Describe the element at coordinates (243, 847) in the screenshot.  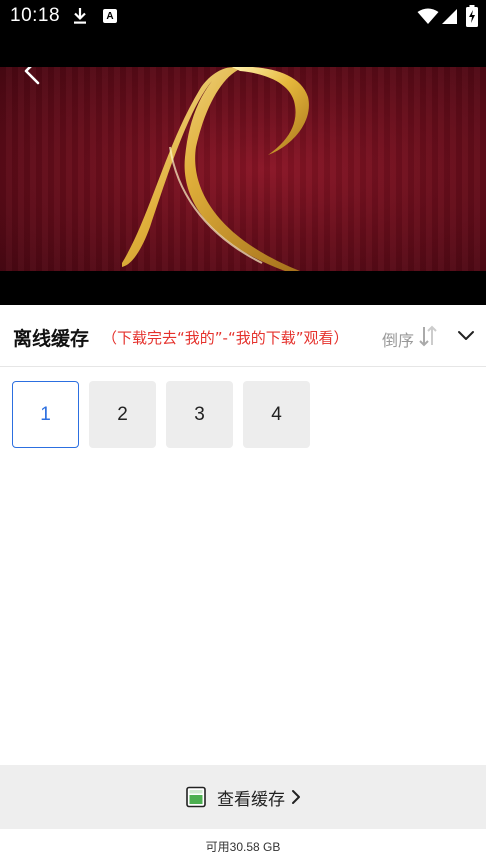
I see `available-storage: 可用30.58 GB` at that location.